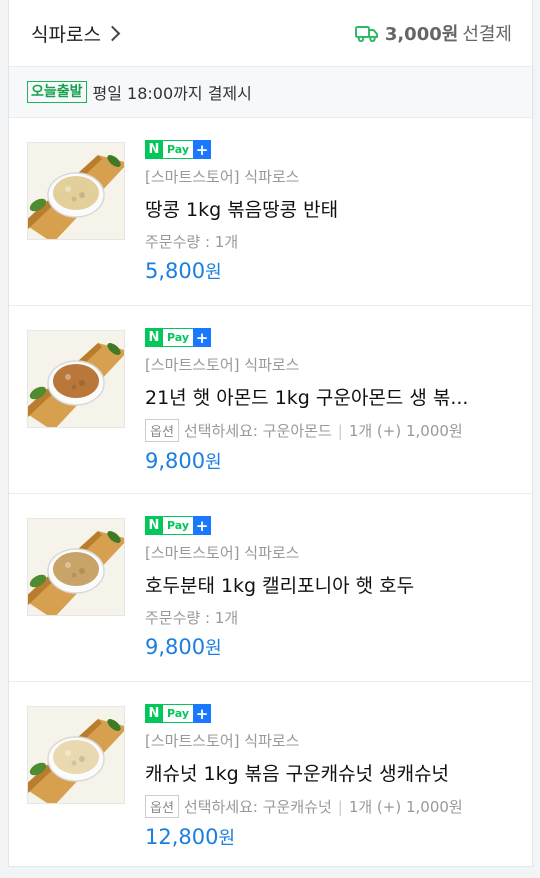 The image size is (540, 878). I want to click on shipping-label: 선결제, so click(487, 34).